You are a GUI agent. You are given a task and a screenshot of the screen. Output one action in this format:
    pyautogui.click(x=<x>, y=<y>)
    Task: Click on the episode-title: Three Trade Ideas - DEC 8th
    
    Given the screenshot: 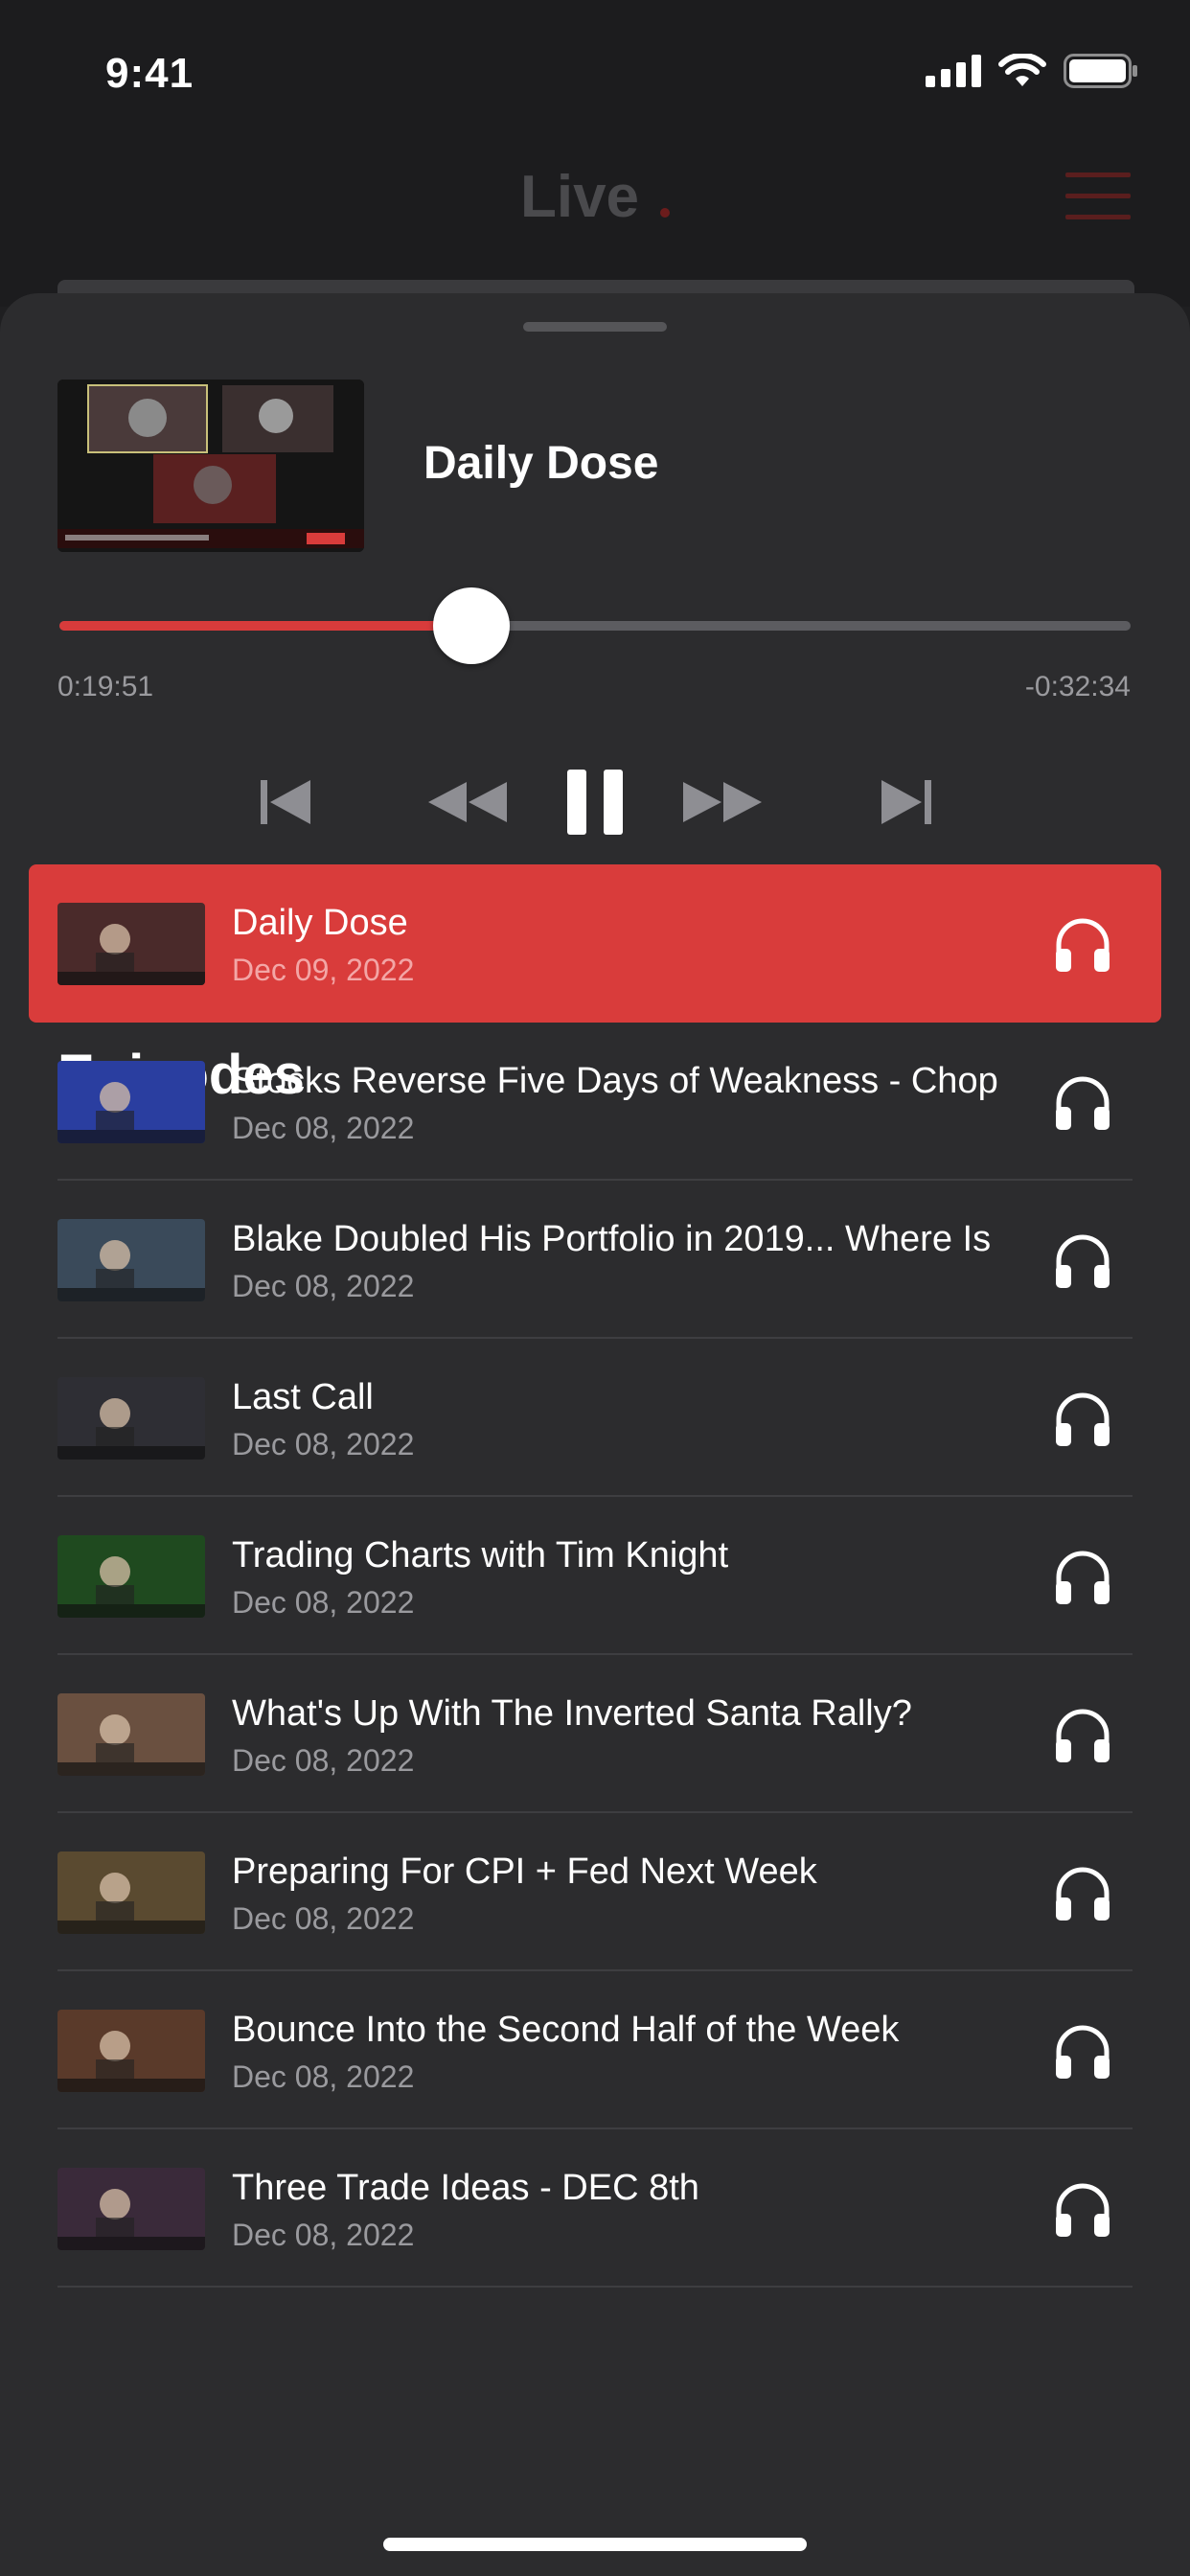 What is the action you would take?
    pyautogui.click(x=466, y=2188)
    